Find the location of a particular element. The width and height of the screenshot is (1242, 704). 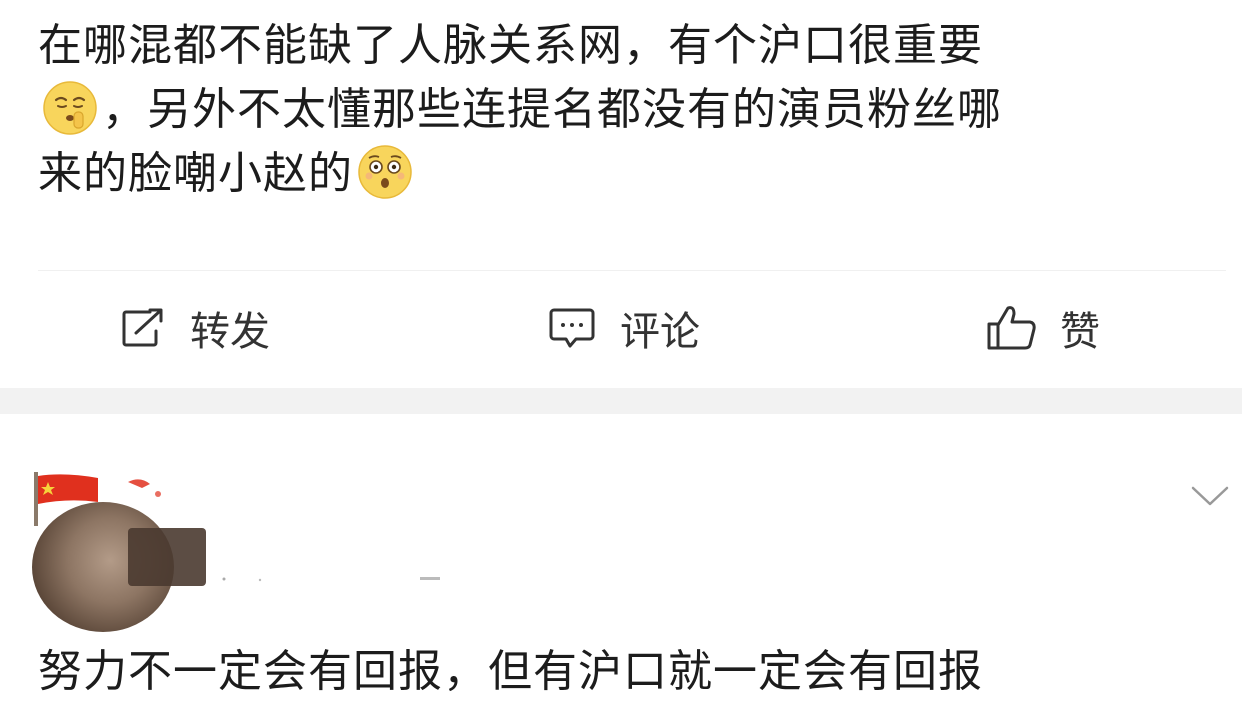

comment-text: 努力不一定会有回报，但有沪口就一定会有回报 is located at coordinates (510, 671).